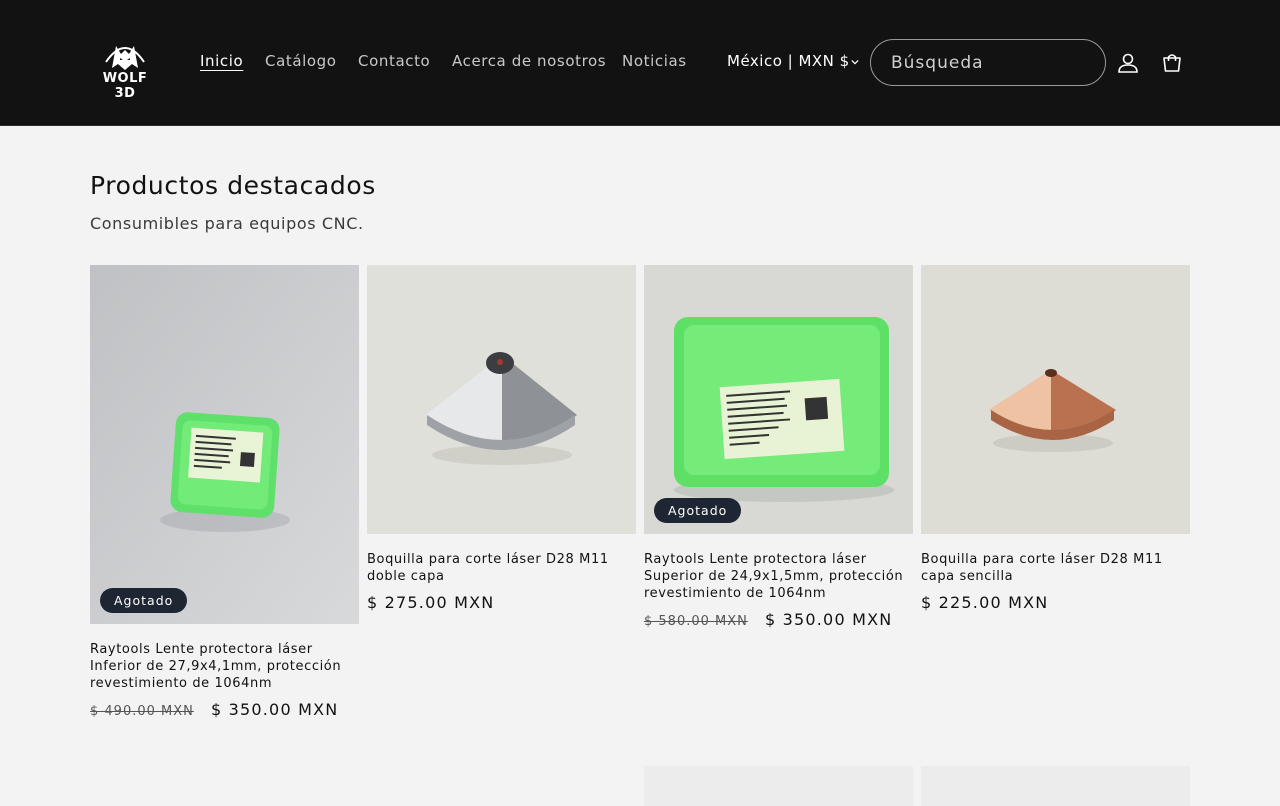 The width and height of the screenshot is (1280, 806). Describe the element at coordinates (125, 58) in the screenshot. I see `wolf-logo-icon` at that location.